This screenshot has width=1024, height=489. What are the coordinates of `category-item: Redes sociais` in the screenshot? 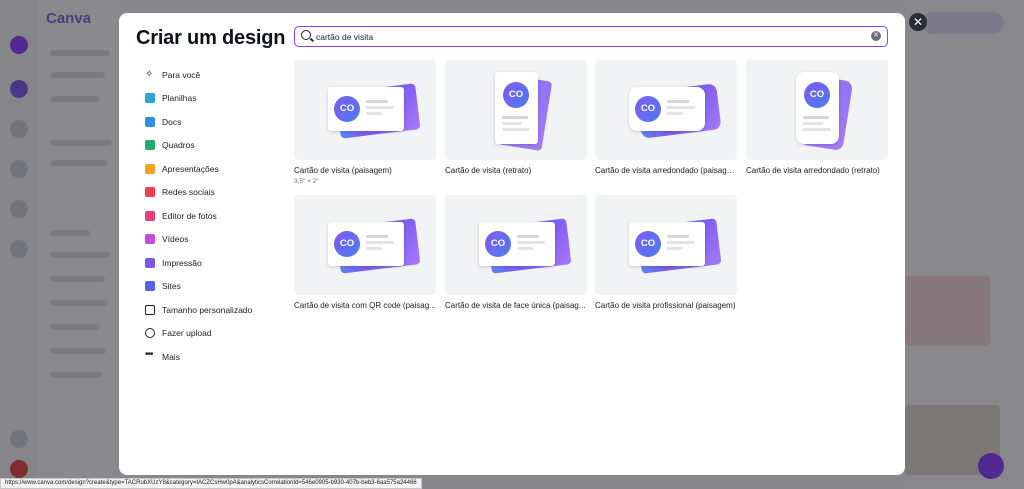 It's located at (215, 193).